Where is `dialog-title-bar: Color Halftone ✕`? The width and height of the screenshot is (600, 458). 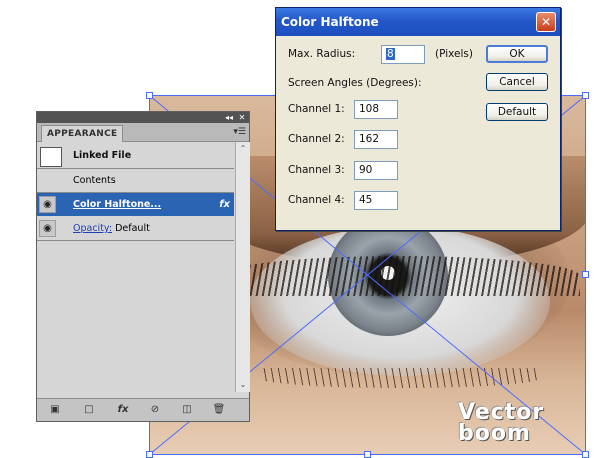 dialog-title-bar: Color Halftone ✕ is located at coordinates (418, 22).